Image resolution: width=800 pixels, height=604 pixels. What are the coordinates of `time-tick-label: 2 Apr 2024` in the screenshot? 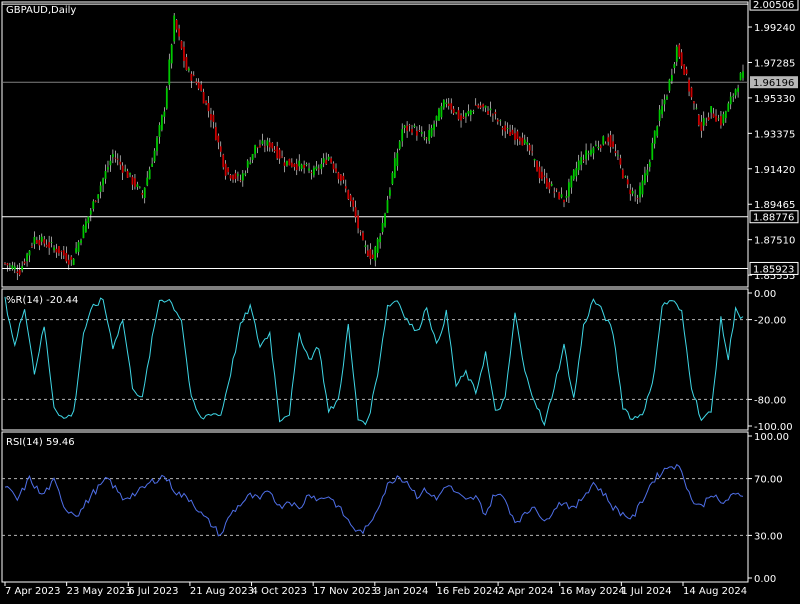 It's located at (525, 591).